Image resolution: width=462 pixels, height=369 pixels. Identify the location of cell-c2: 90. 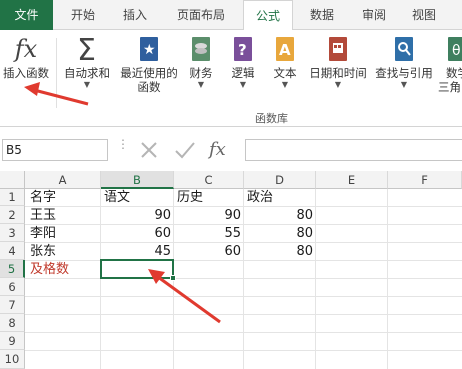
(207, 215).